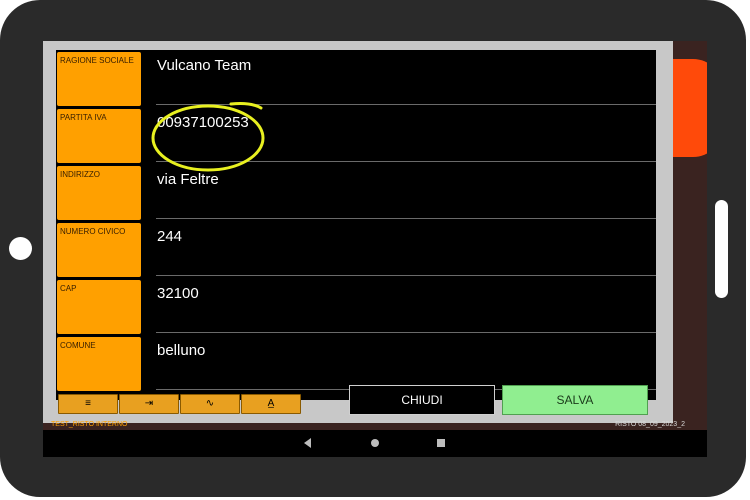 The height and width of the screenshot is (500, 750). I want to click on wave-icon: ∿, so click(210, 404).